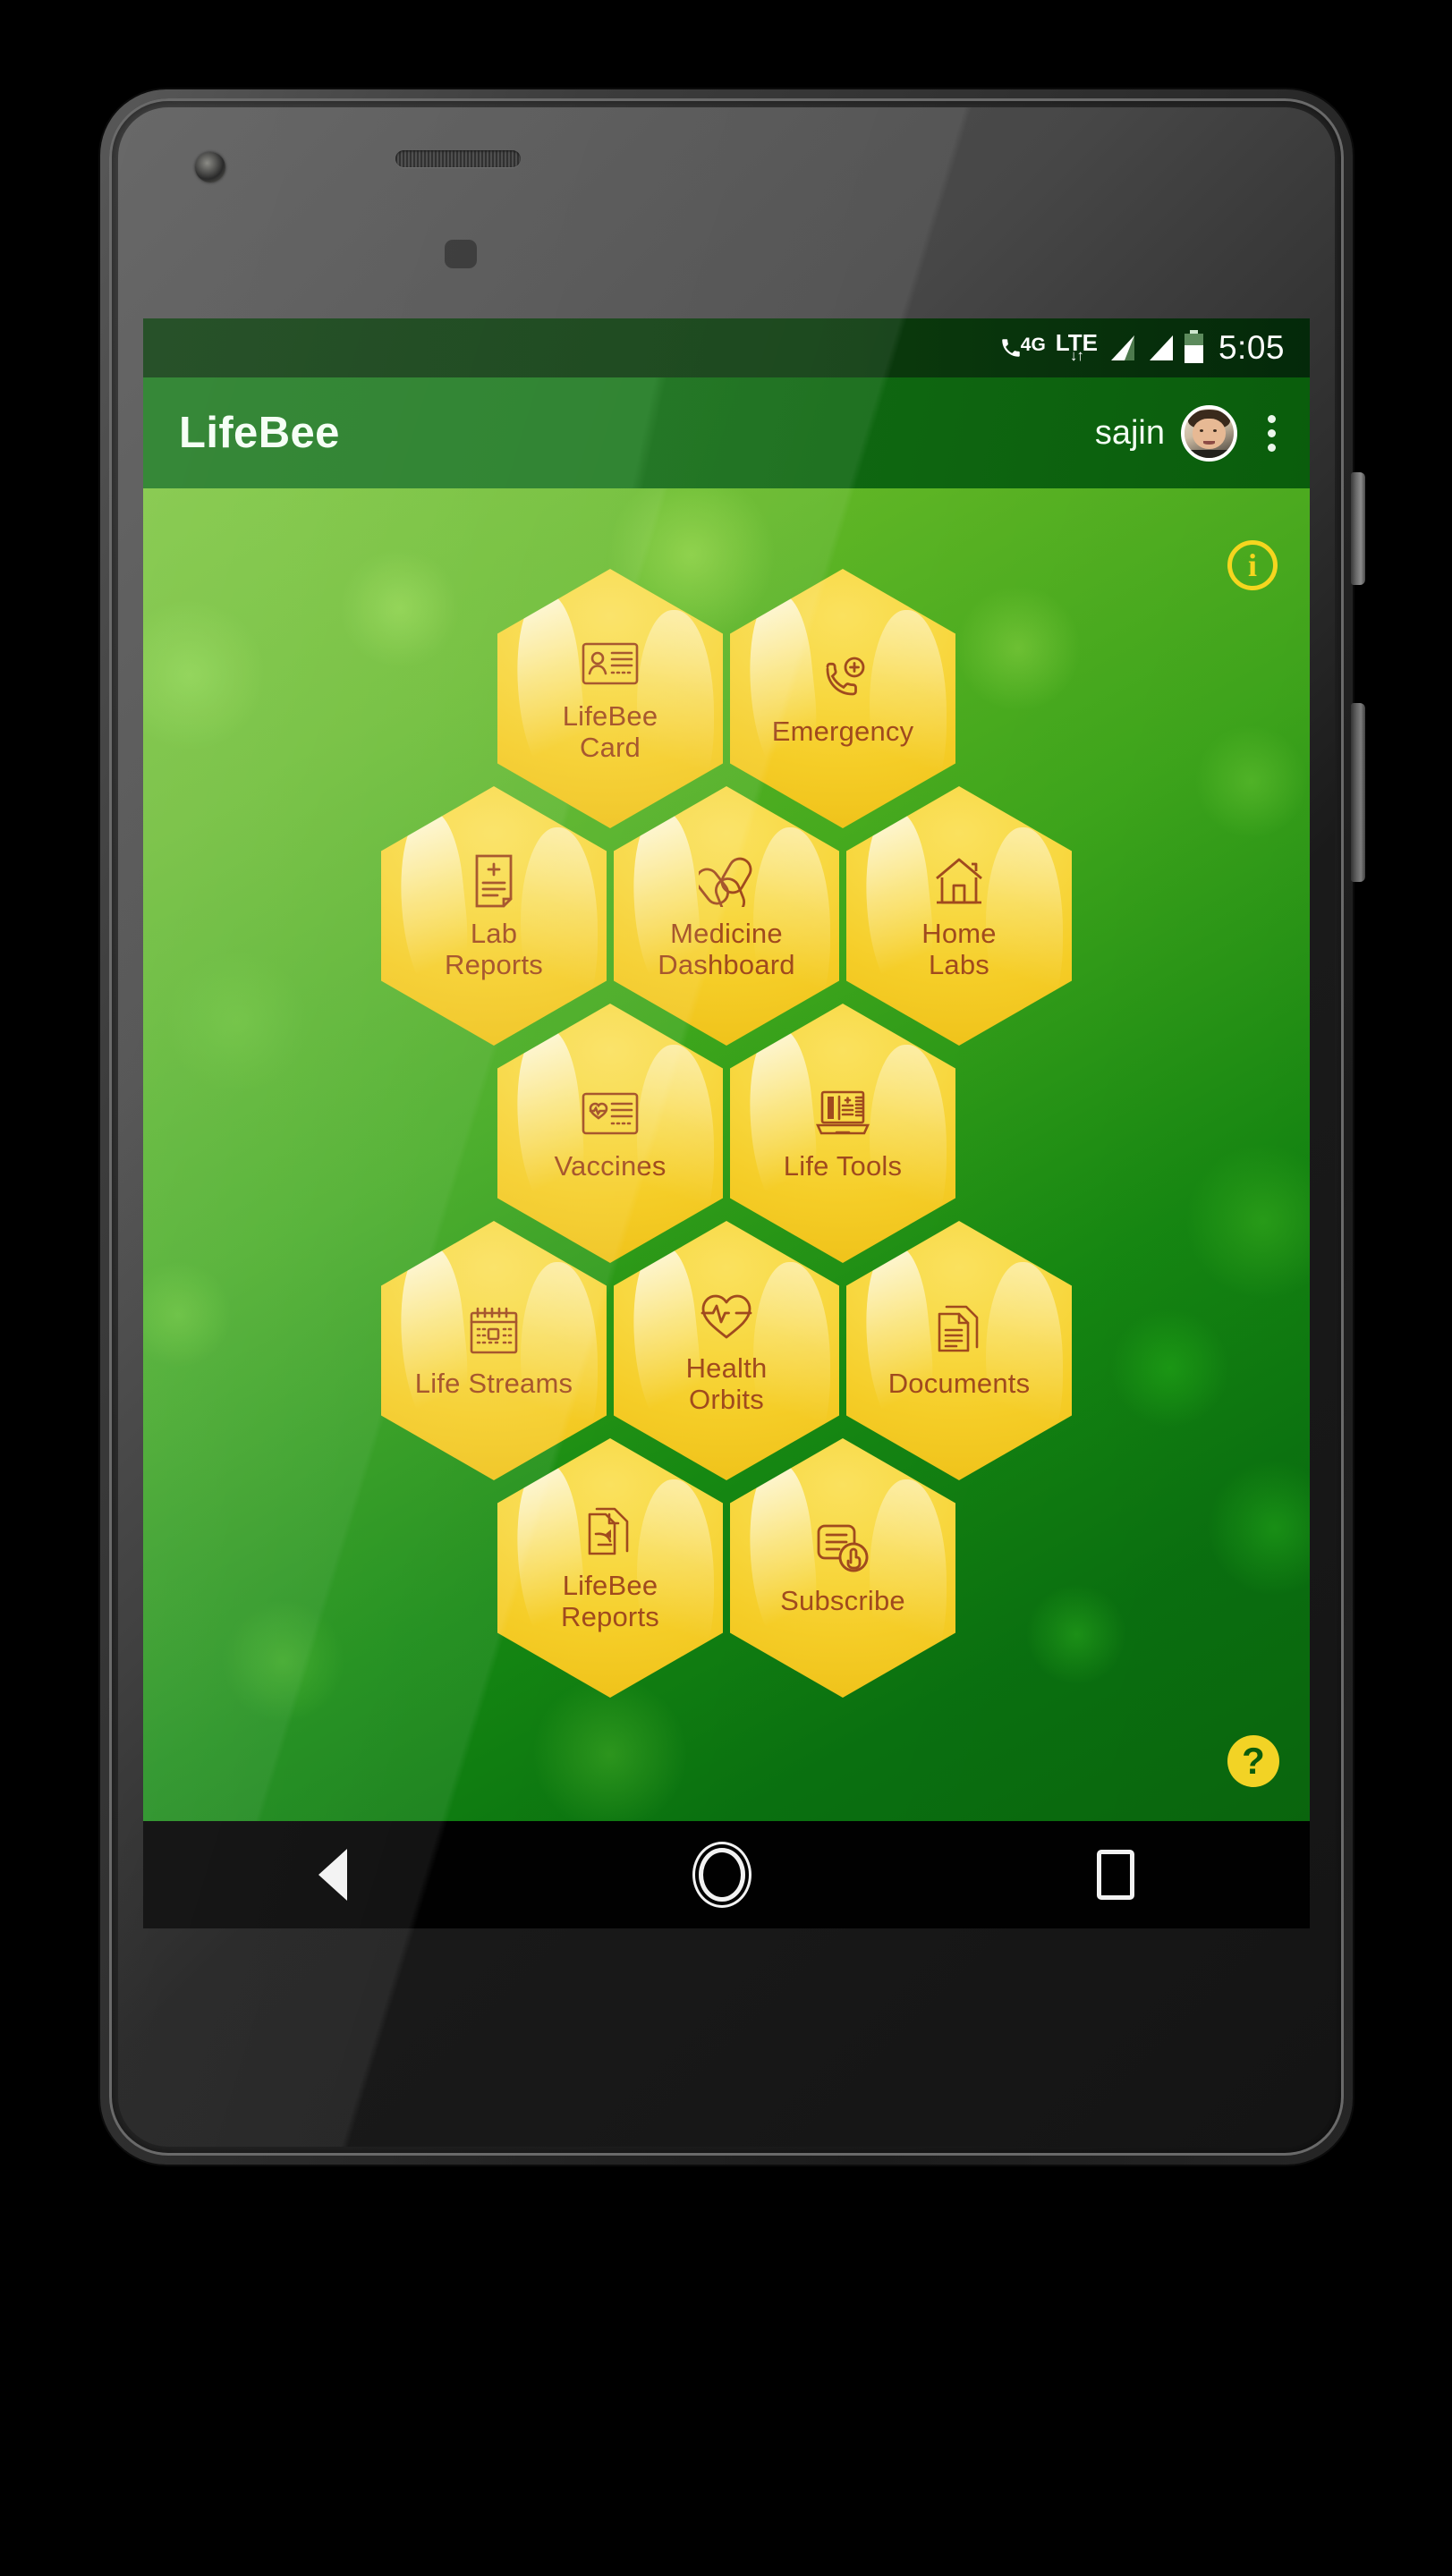 This screenshot has height=2576, width=1452. I want to click on phone-4g-icon: 4G, so click(1022, 347).